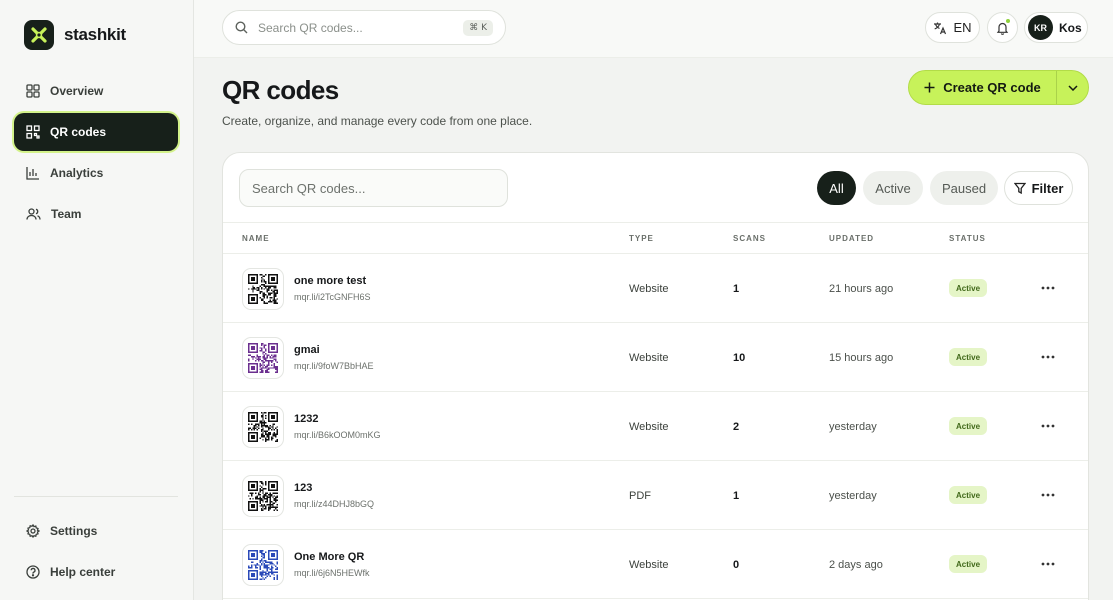 The height and width of the screenshot is (600, 1113). I want to click on plus-icon, so click(929, 87).